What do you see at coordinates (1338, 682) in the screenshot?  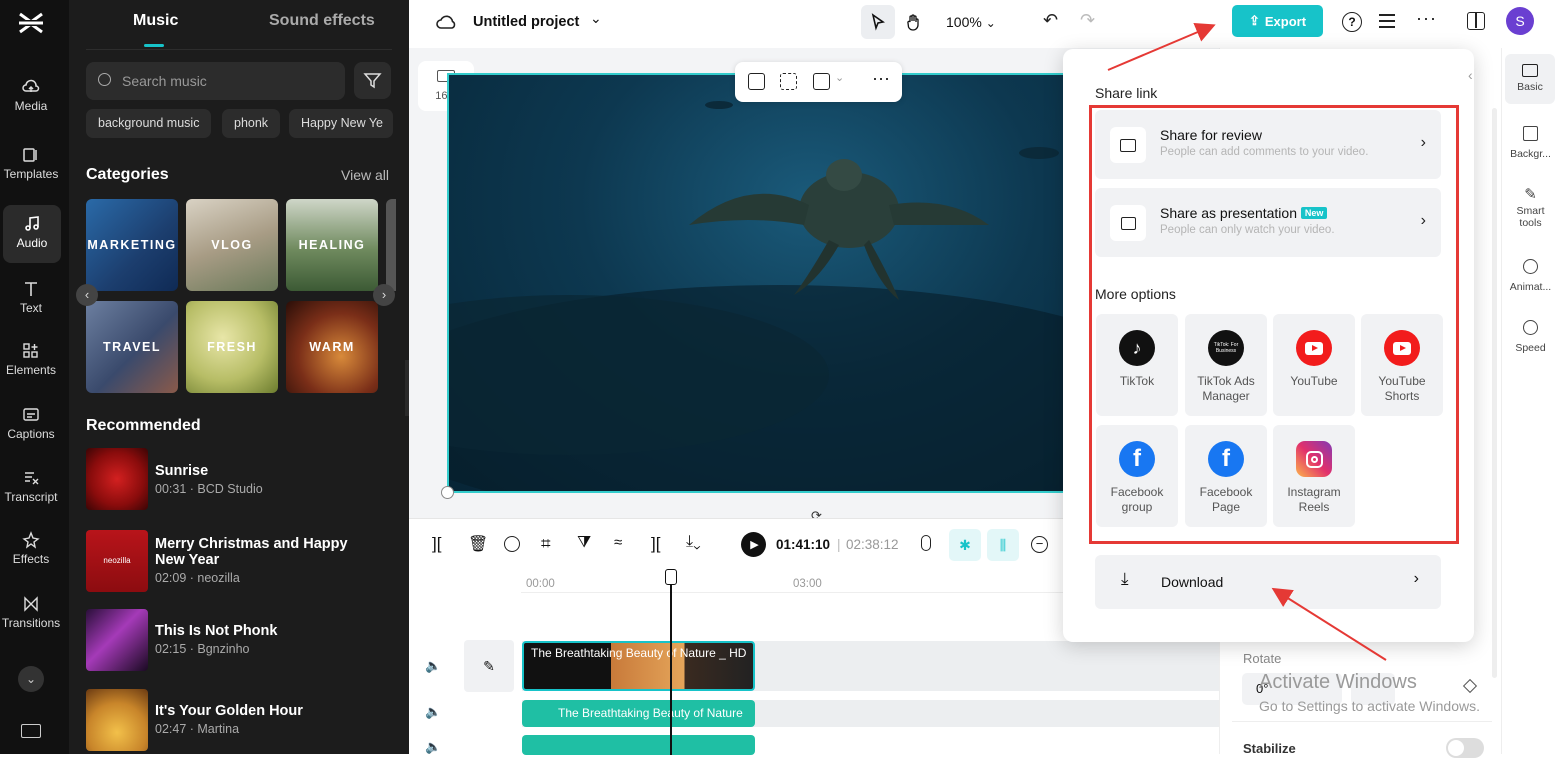 I see `activate-windows-title: Activate Windows` at bounding box center [1338, 682].